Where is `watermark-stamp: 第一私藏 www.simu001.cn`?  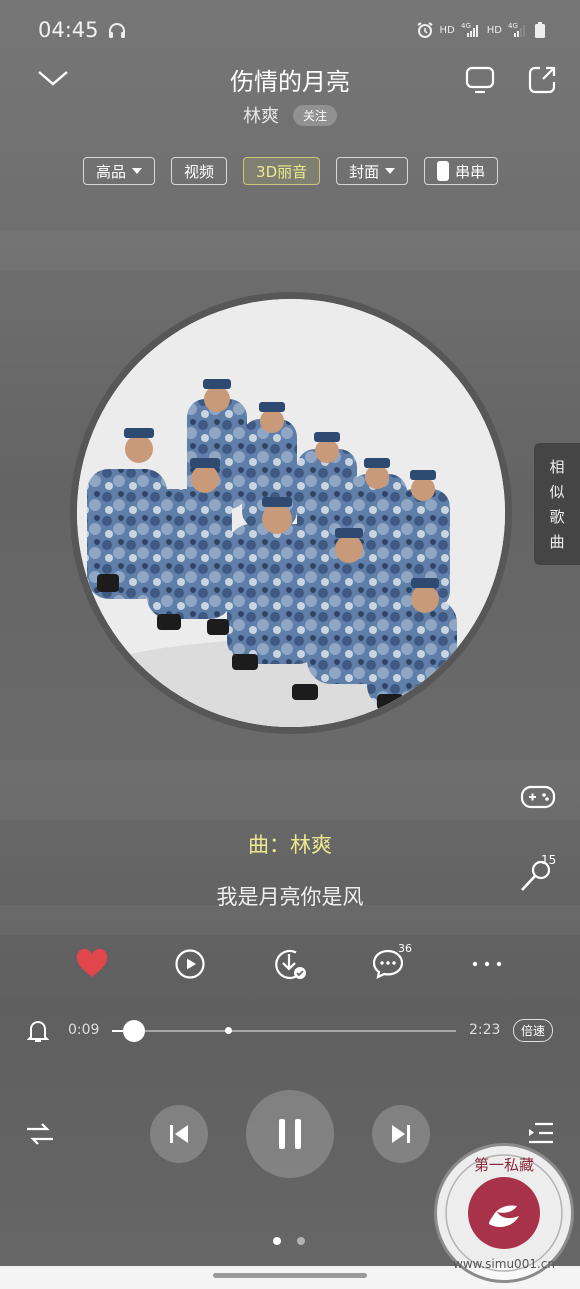 watermark-stamp: 第一私藏 www.simu001.cn is located at coordinates (504, 1213).